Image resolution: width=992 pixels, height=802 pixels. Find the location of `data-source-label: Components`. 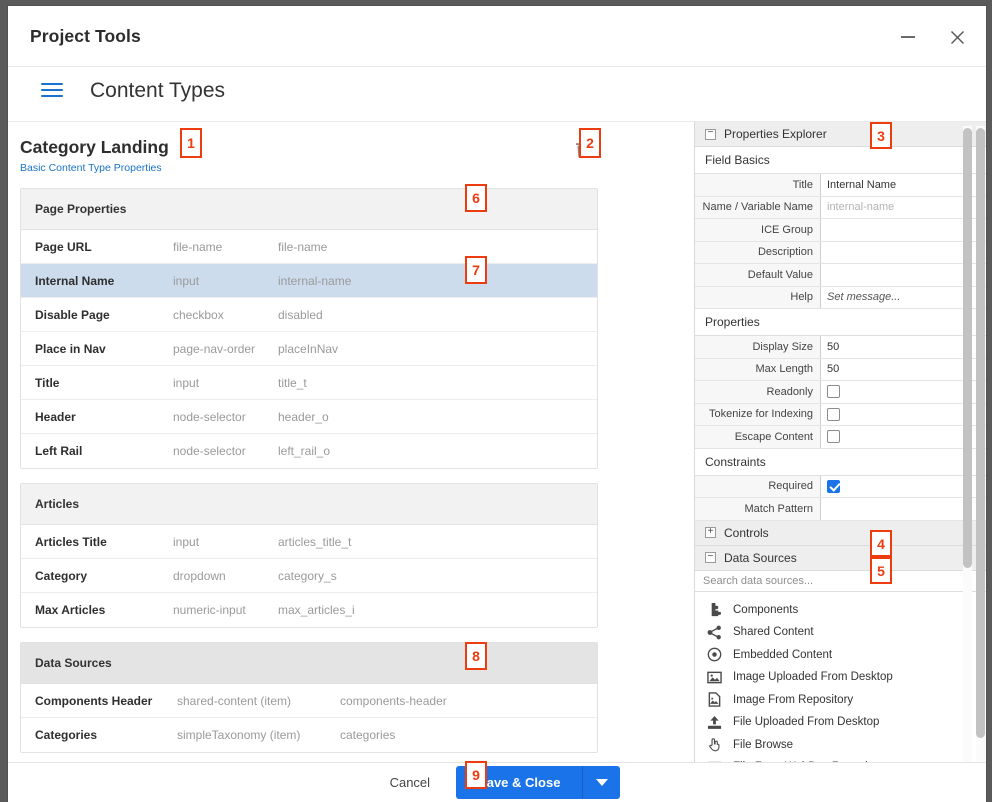

data-source-label: Components is located at coordinates (766, 609).